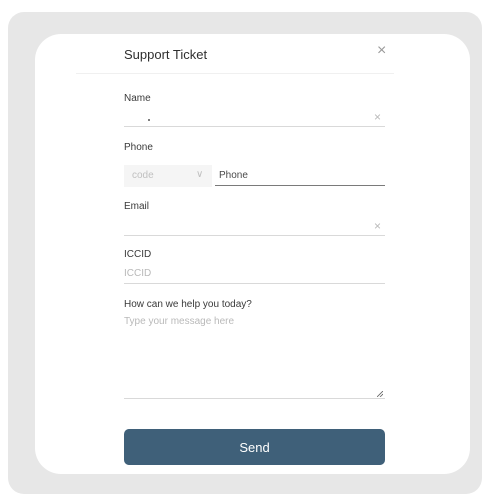 The height and width of the screenshot is (498, 490). What do you see at coordinates (254, 356) in the screenshot?
I see `message-textarea` at bounding box center [254, 356].